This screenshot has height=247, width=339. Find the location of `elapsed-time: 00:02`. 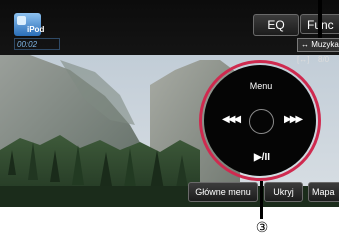

elapsed-time: 00:02 is located at coordinates (37, 44).